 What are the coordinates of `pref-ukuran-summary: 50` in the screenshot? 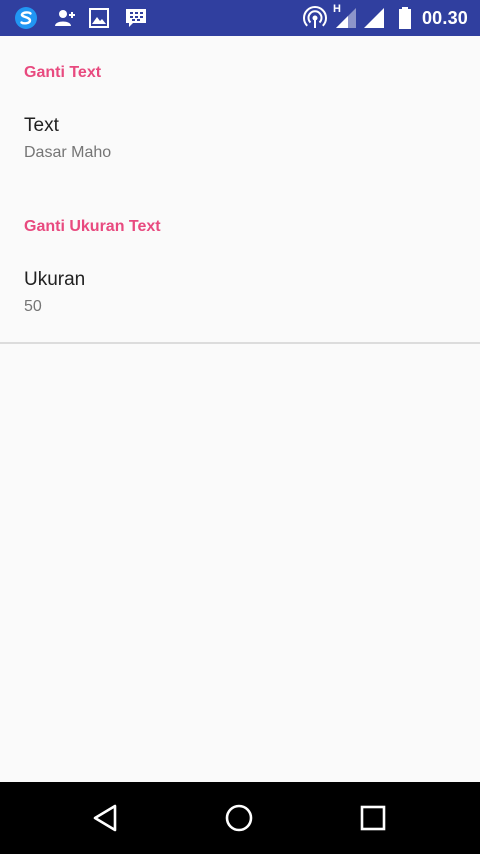 It's located at (33, 306).